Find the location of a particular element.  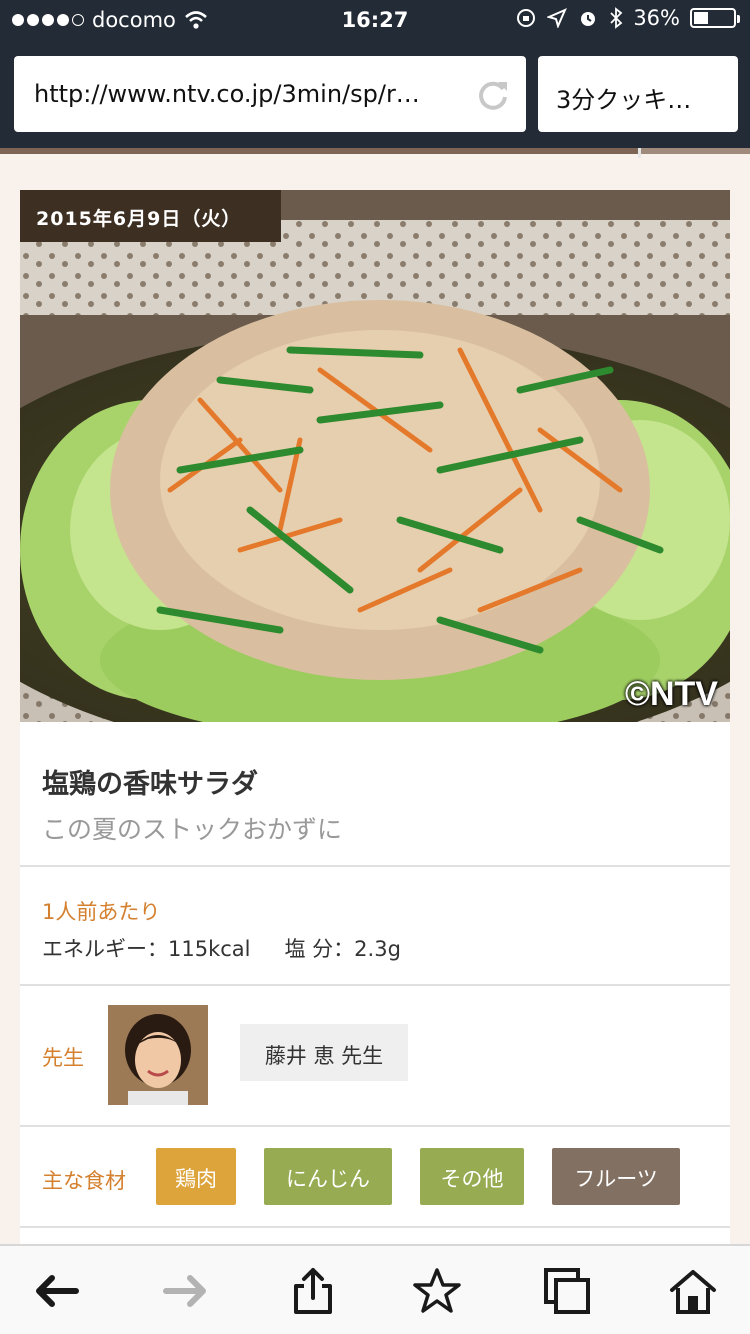

rotation-lock-icon is located at coordinates (526, 18).